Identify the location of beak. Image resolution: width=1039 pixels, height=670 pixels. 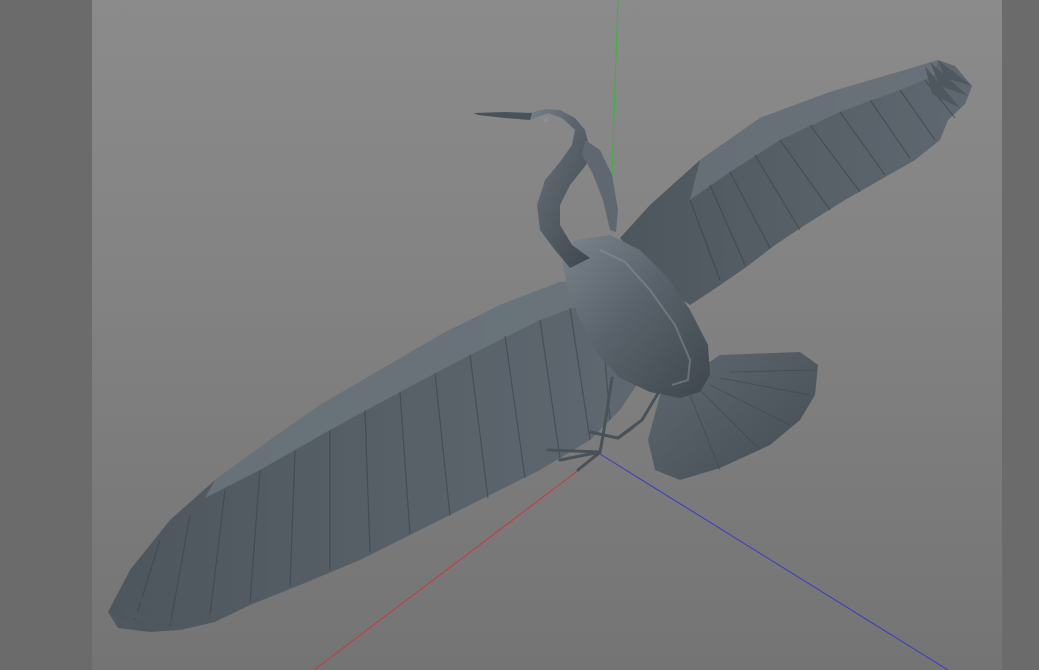
(503, 116).